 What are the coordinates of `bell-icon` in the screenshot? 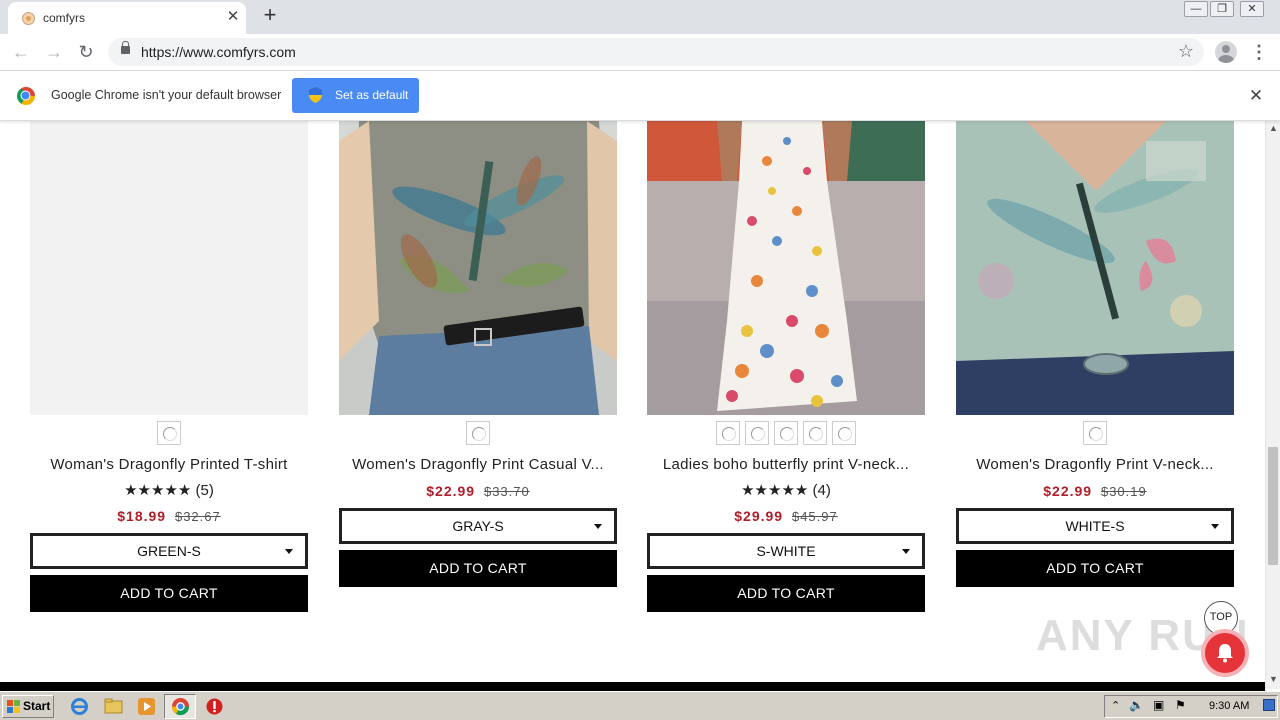 It's located at (1225, 653).